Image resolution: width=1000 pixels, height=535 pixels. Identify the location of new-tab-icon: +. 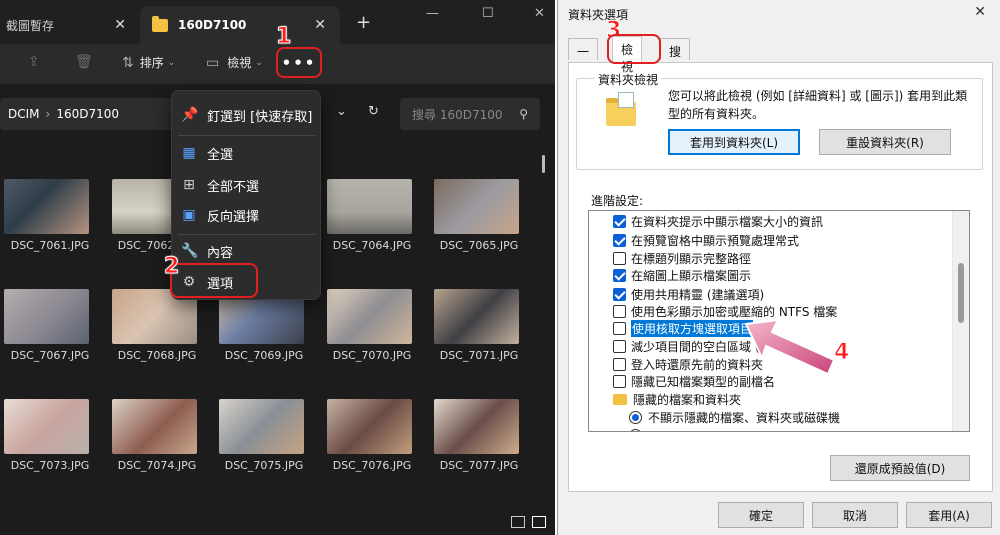
(363, 22).